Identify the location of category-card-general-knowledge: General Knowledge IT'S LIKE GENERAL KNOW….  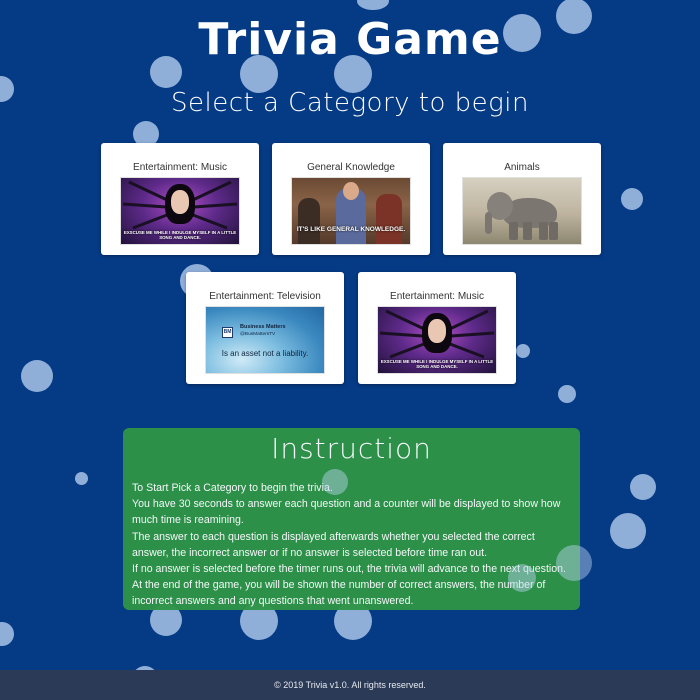
(351, 199).